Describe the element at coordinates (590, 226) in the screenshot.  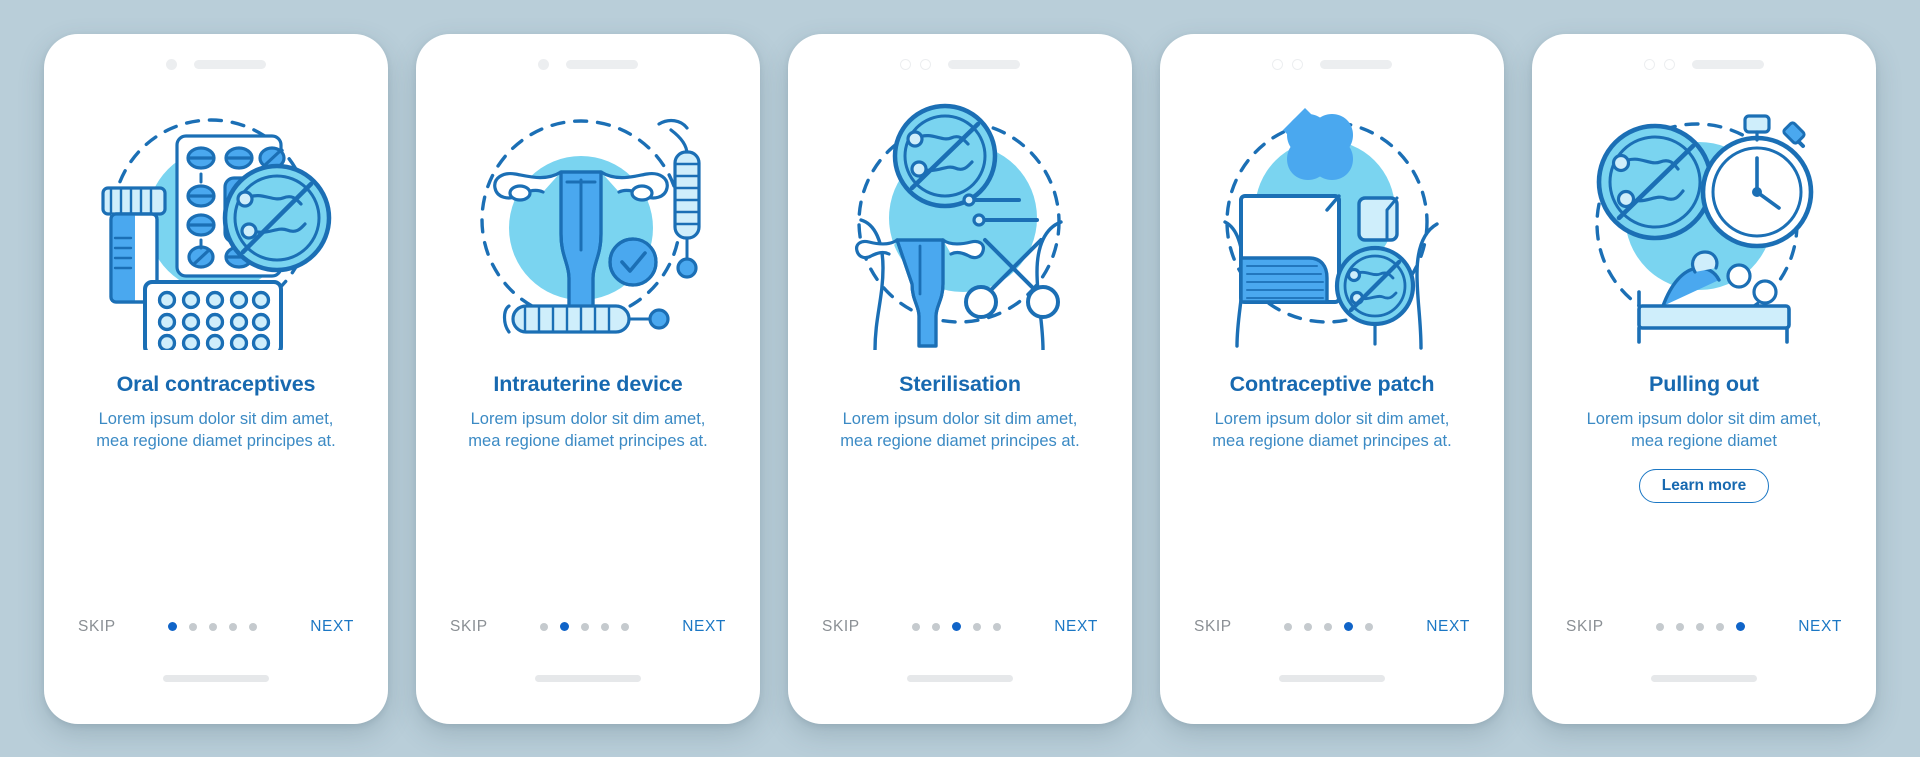
I see `intrauterine-device-illustration` at that location.